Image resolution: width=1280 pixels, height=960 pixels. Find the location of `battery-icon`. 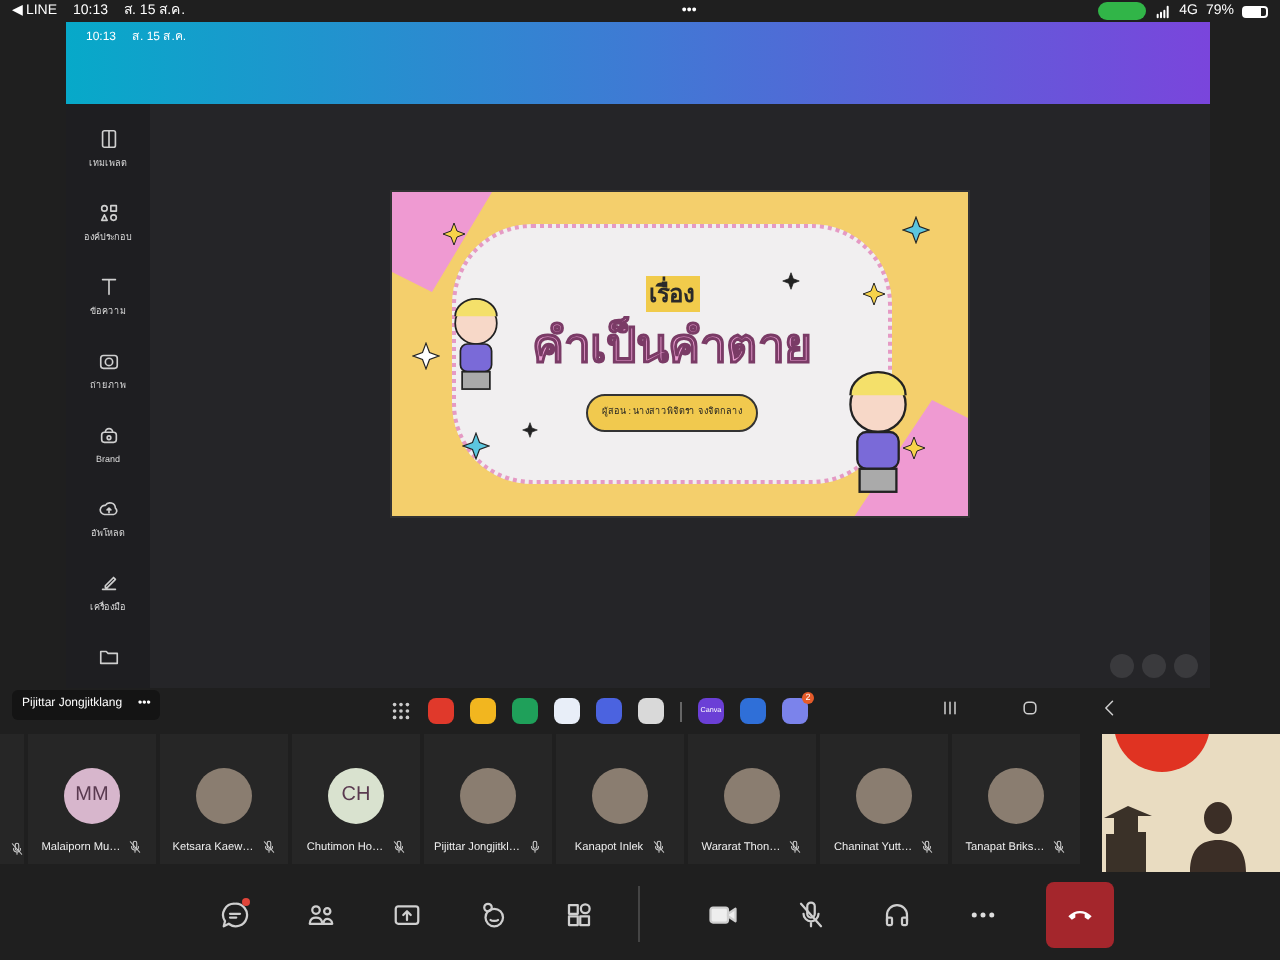

battery-icon is located at coordinates (1255, 11).